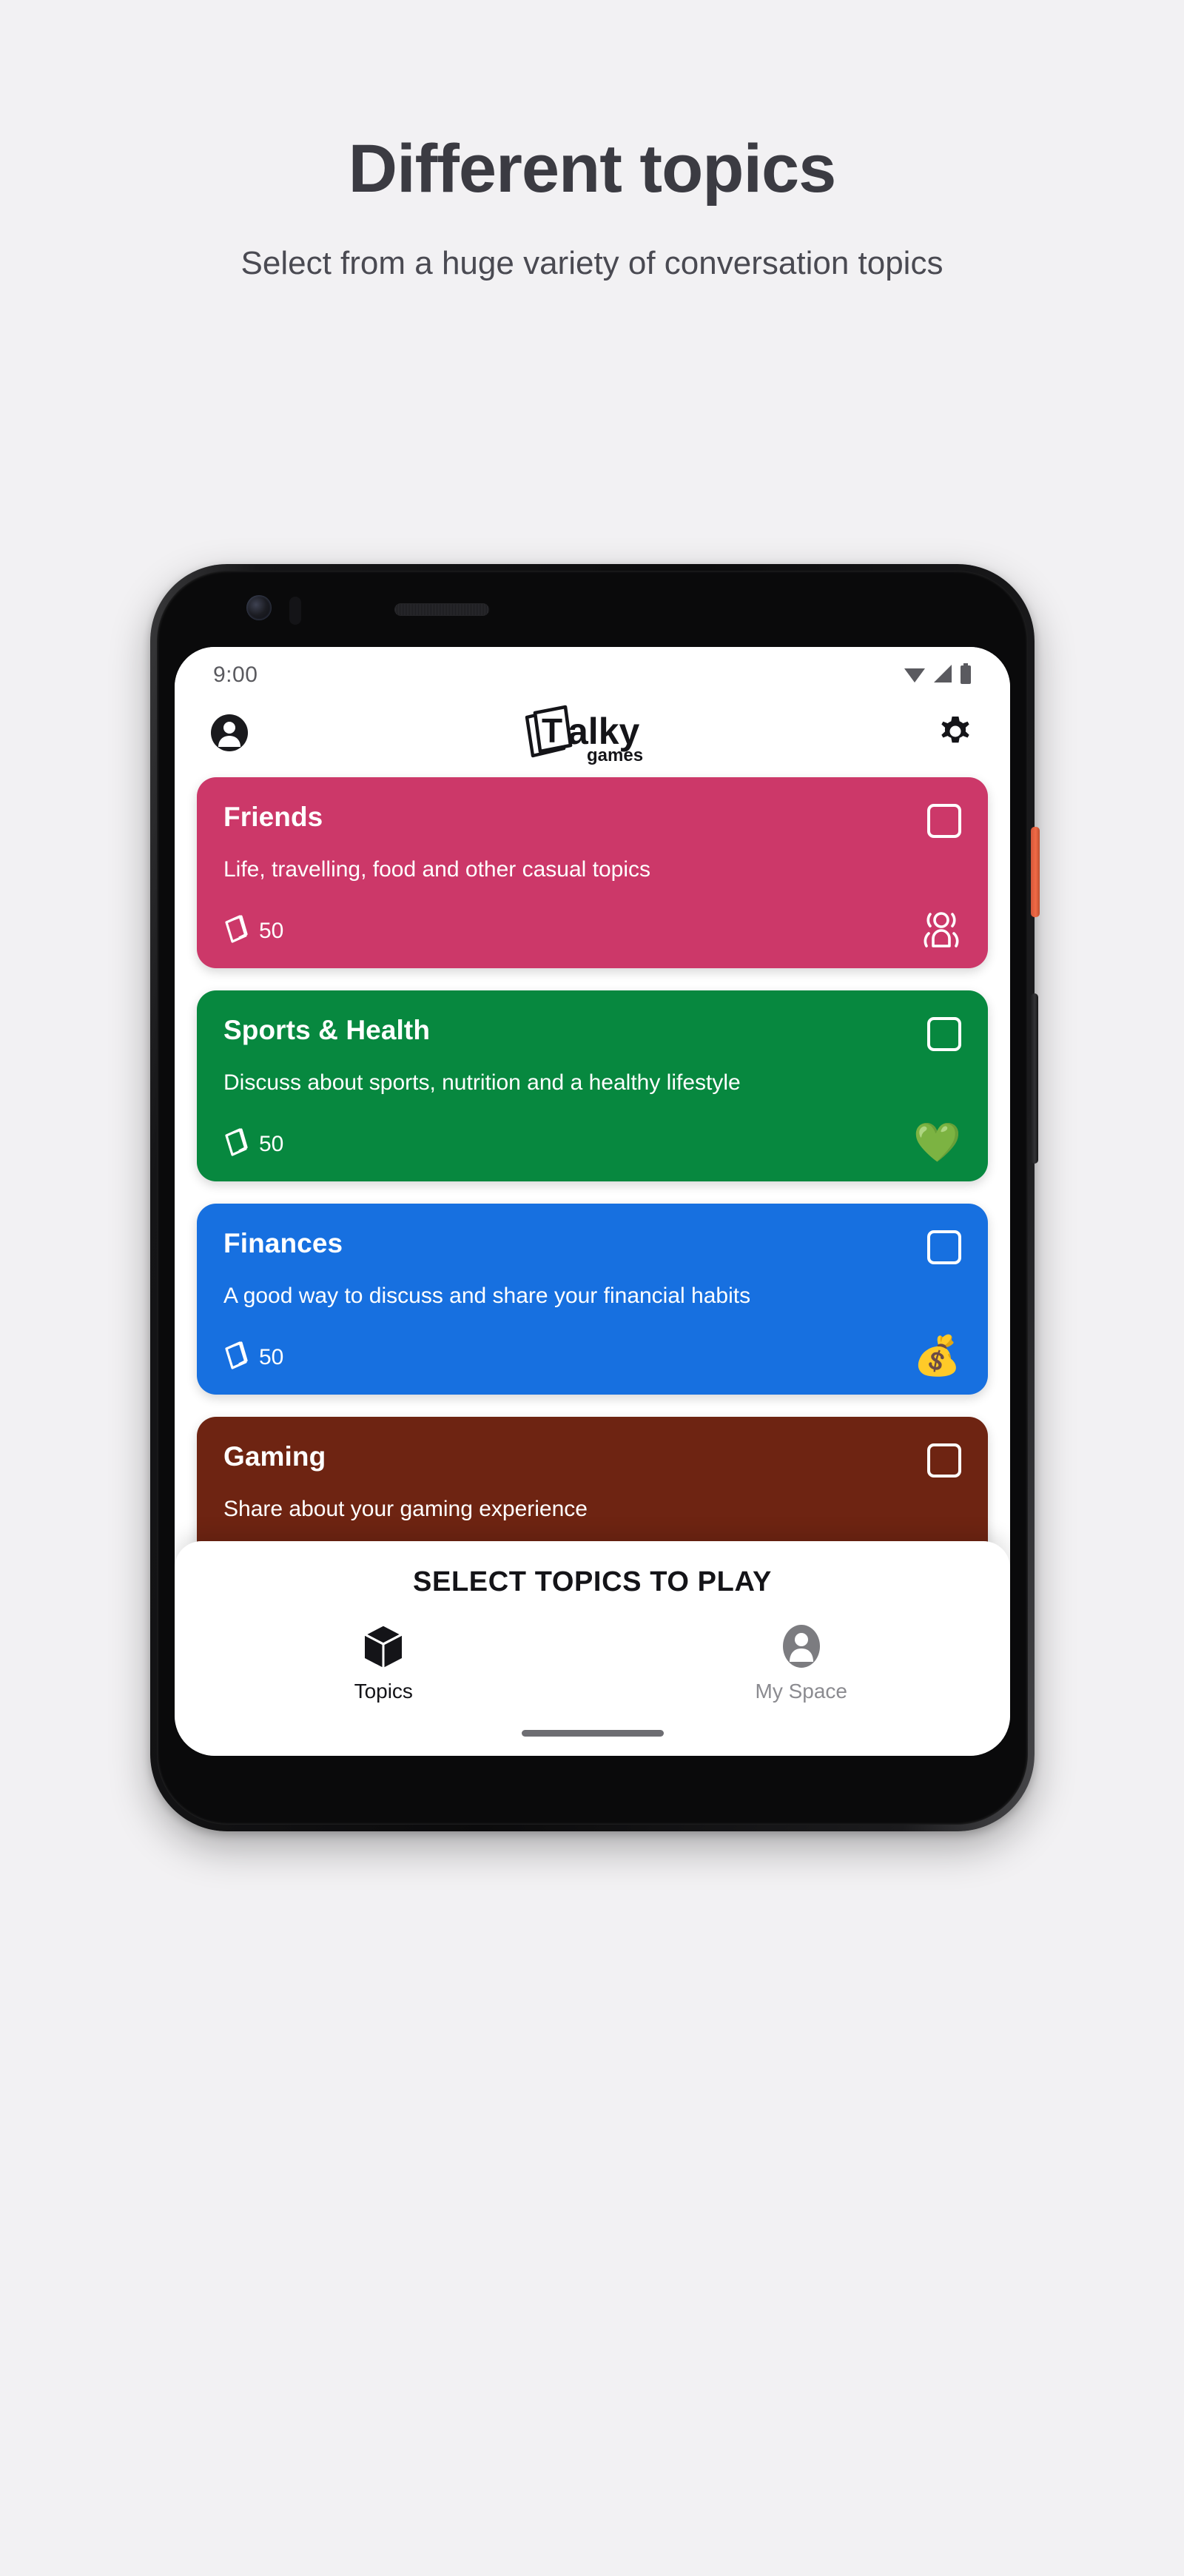 Image resolution: width=1184 pixels, height=2576 pixels. I want to click on status-bar: 9:00, so click(592, 671).